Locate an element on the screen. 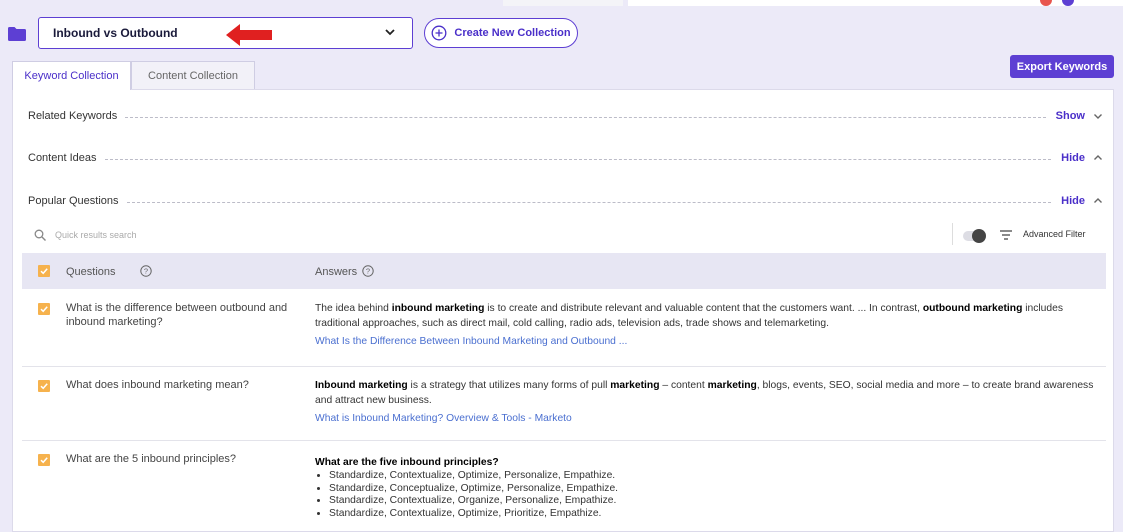 The image size is (1123, 532). create-collection-button: Create New Collection is located at coordinates (501, 33).